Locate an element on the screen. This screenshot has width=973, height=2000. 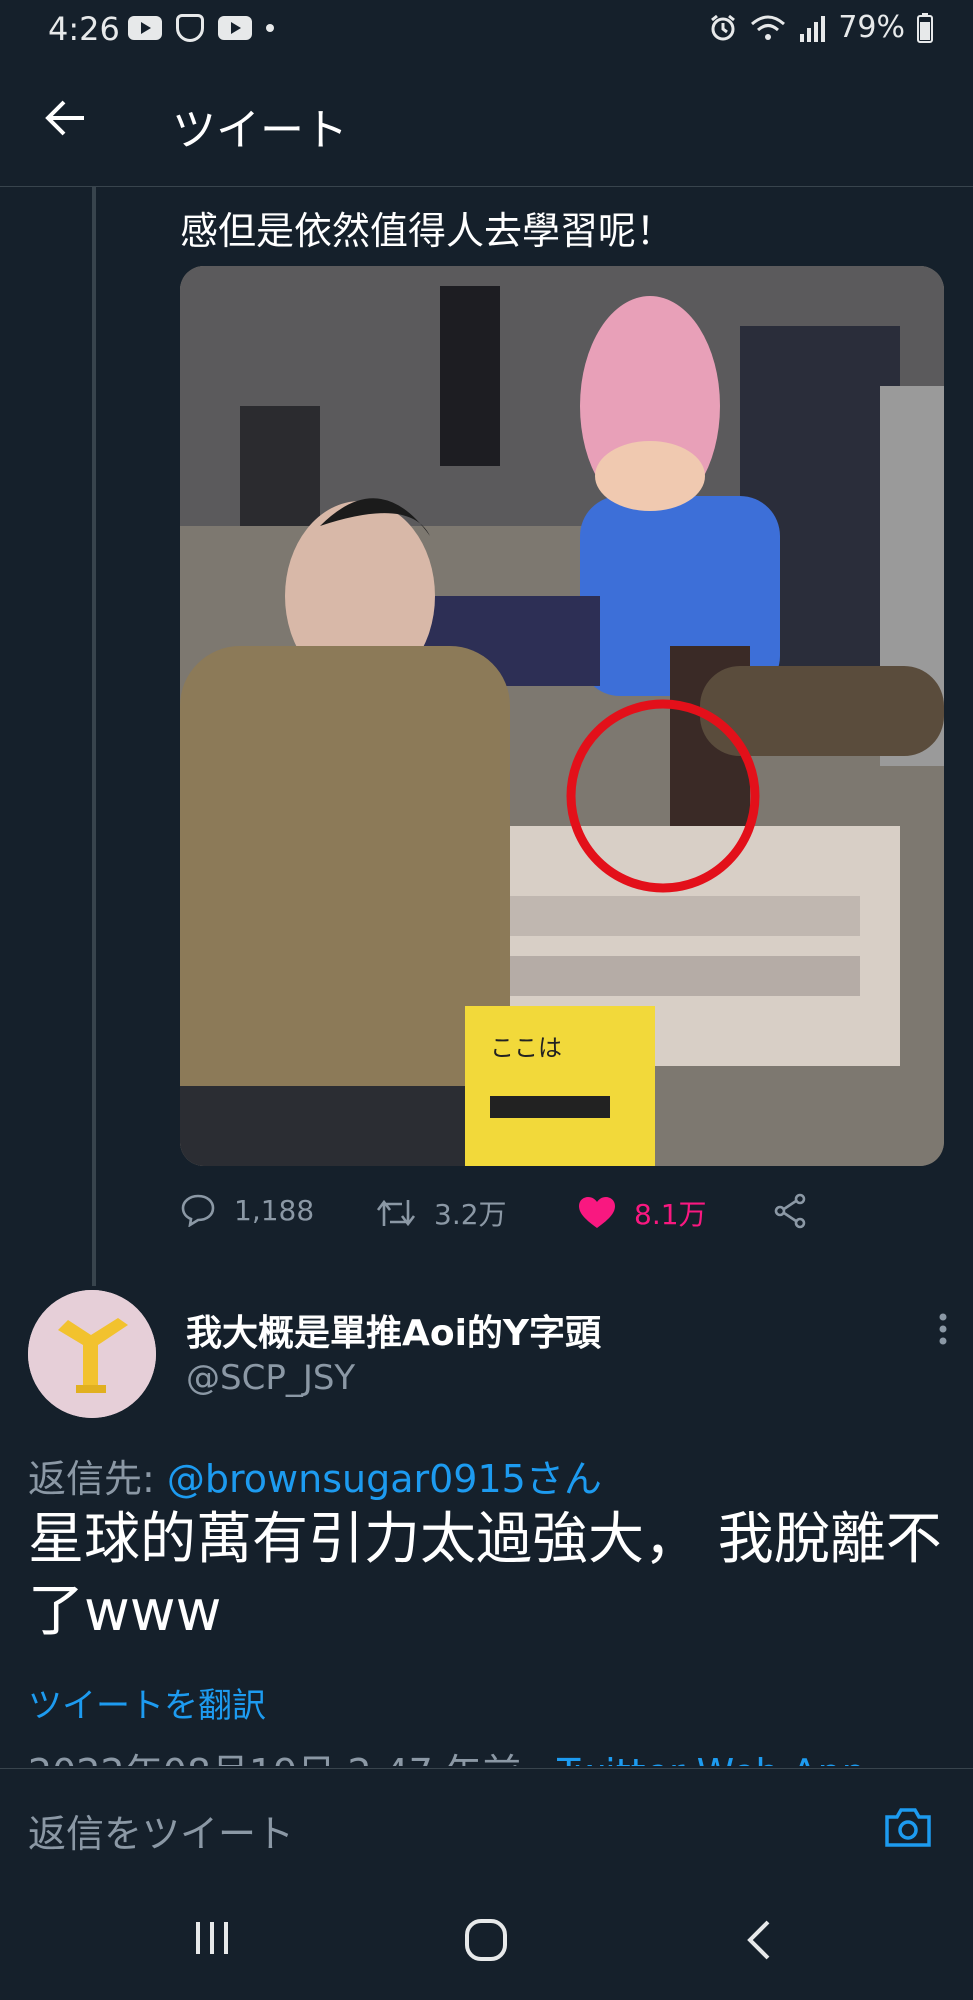
battery-icon is located at coordinates (925, 27).